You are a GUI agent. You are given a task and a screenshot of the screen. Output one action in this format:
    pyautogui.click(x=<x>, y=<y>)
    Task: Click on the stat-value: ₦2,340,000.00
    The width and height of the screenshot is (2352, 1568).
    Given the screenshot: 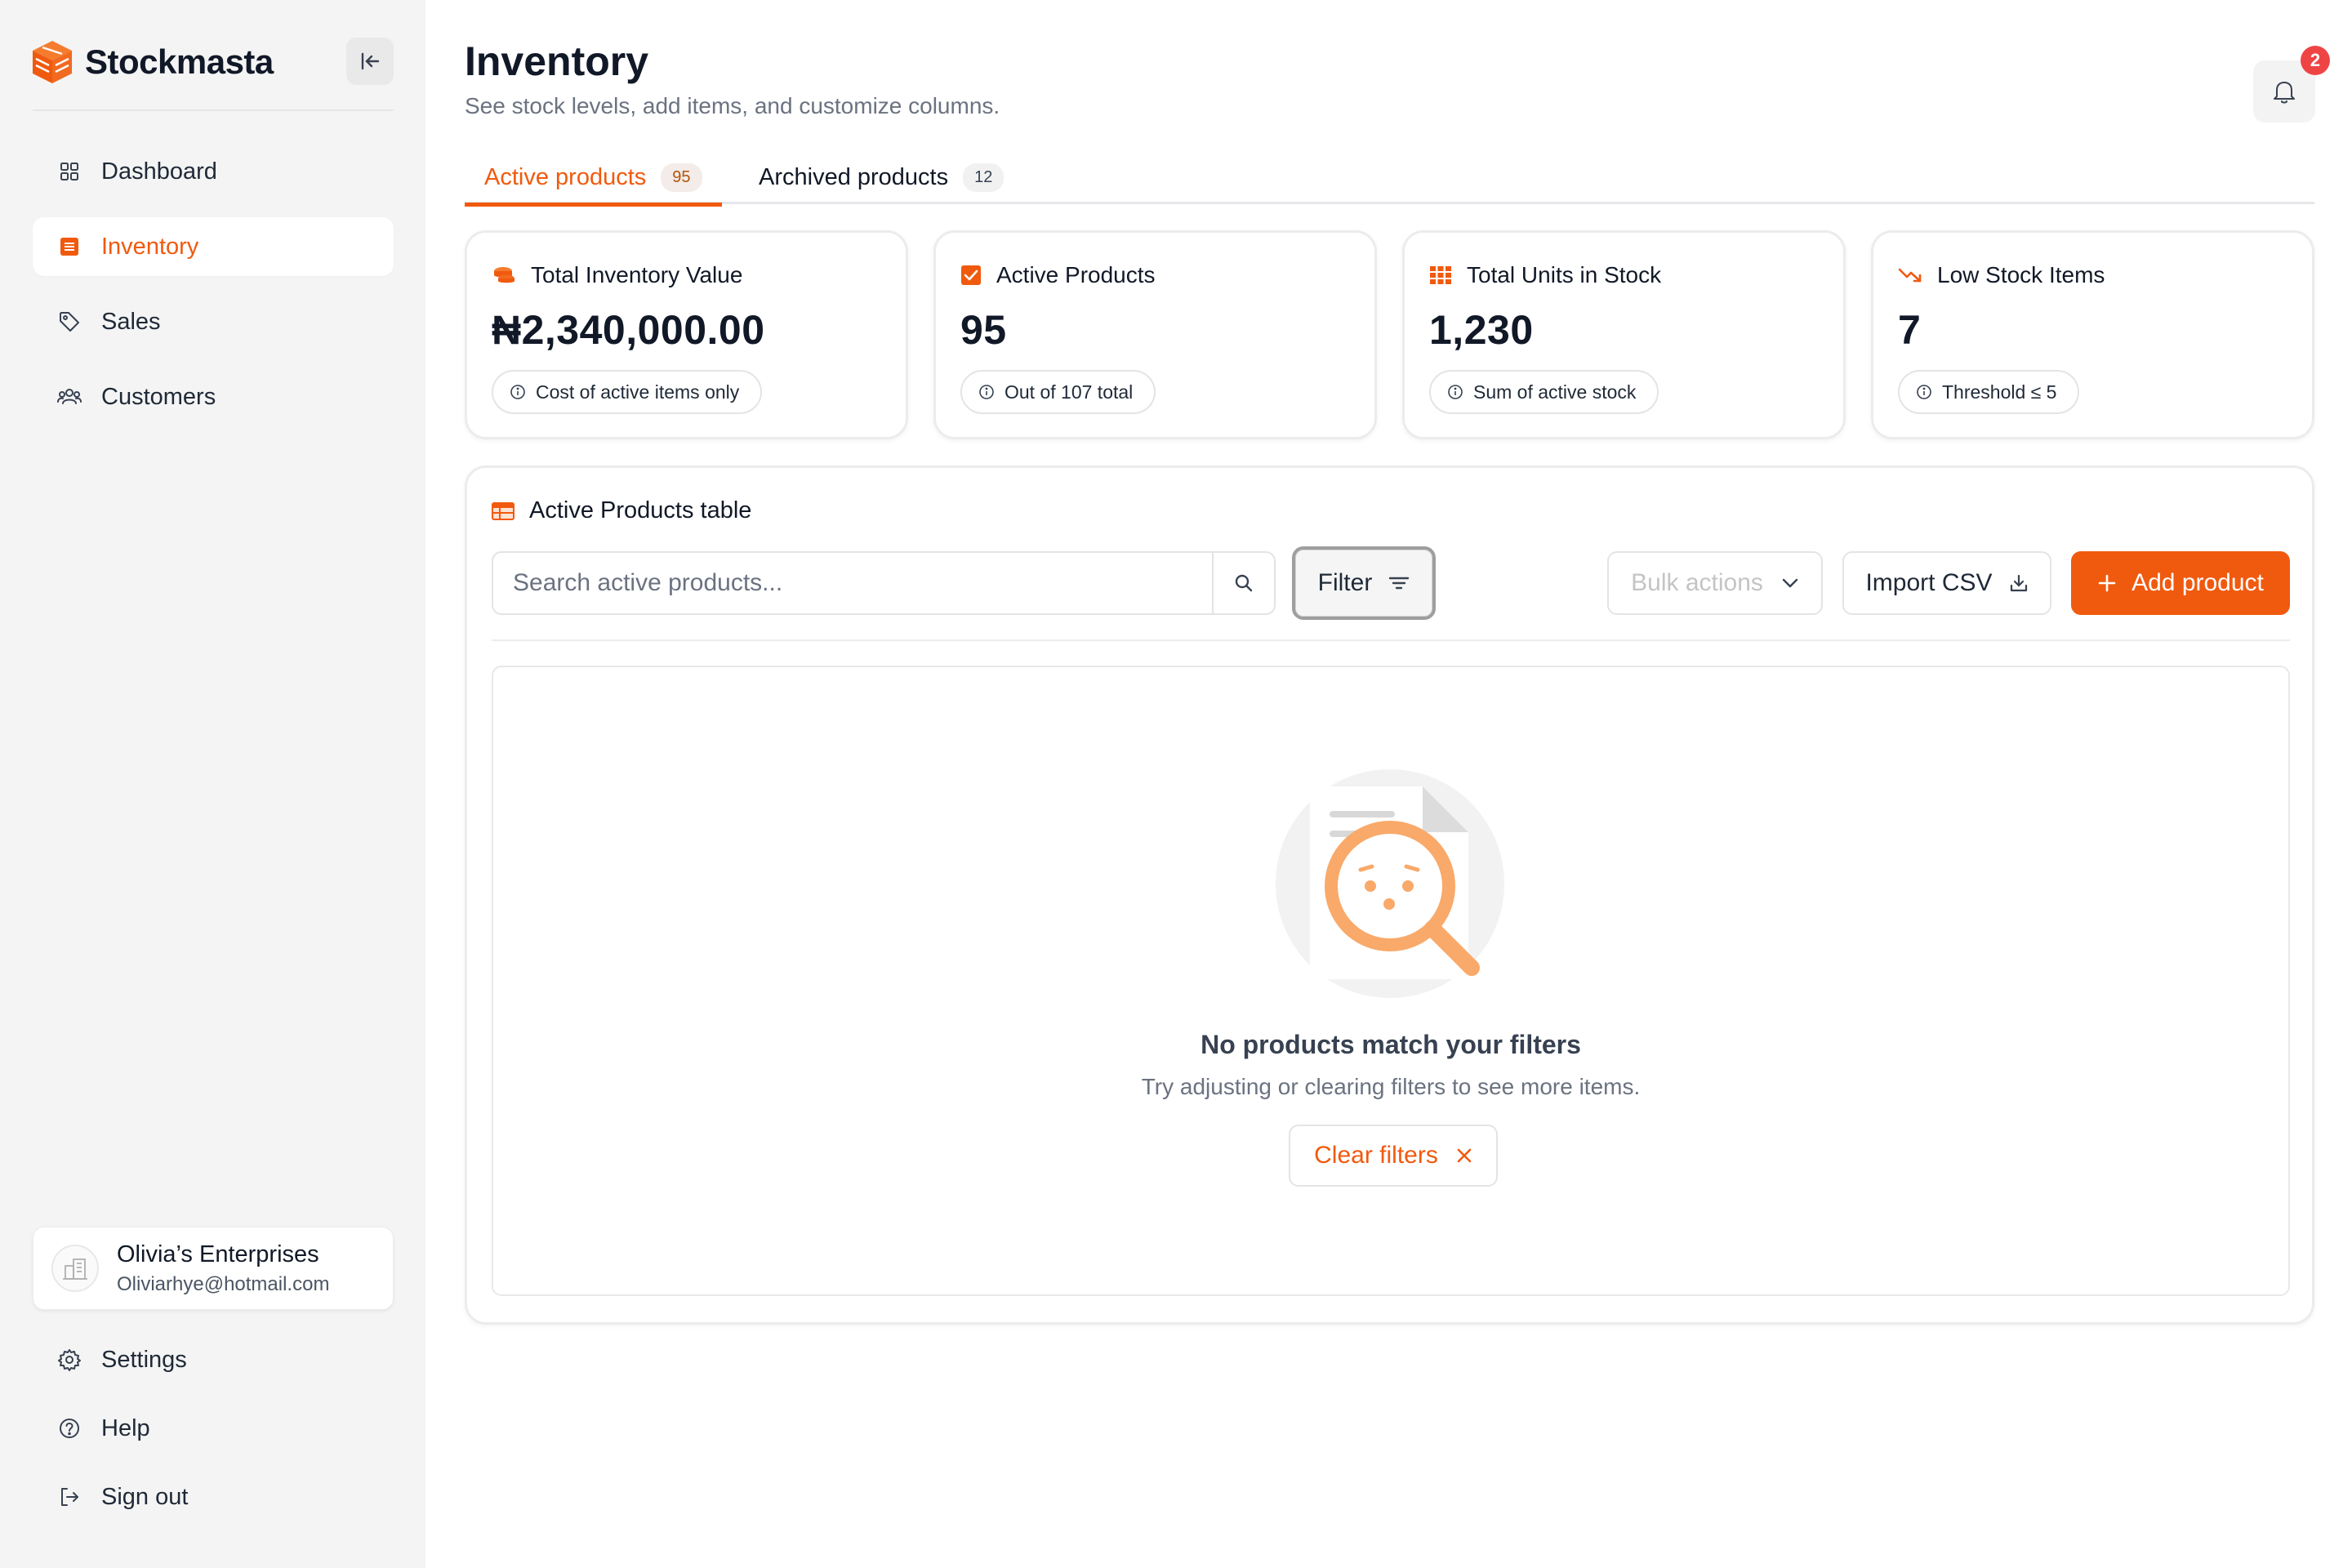 What is the action you would take?
    pyautogui.click(x=628, y=330)
    